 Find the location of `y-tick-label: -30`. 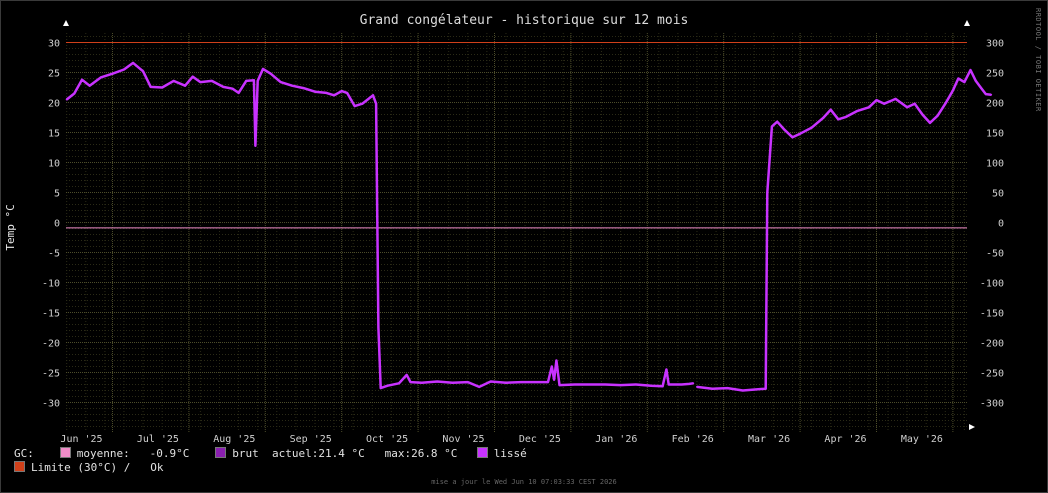

y-tick-label: -30 is located at coordinates (51, 404).